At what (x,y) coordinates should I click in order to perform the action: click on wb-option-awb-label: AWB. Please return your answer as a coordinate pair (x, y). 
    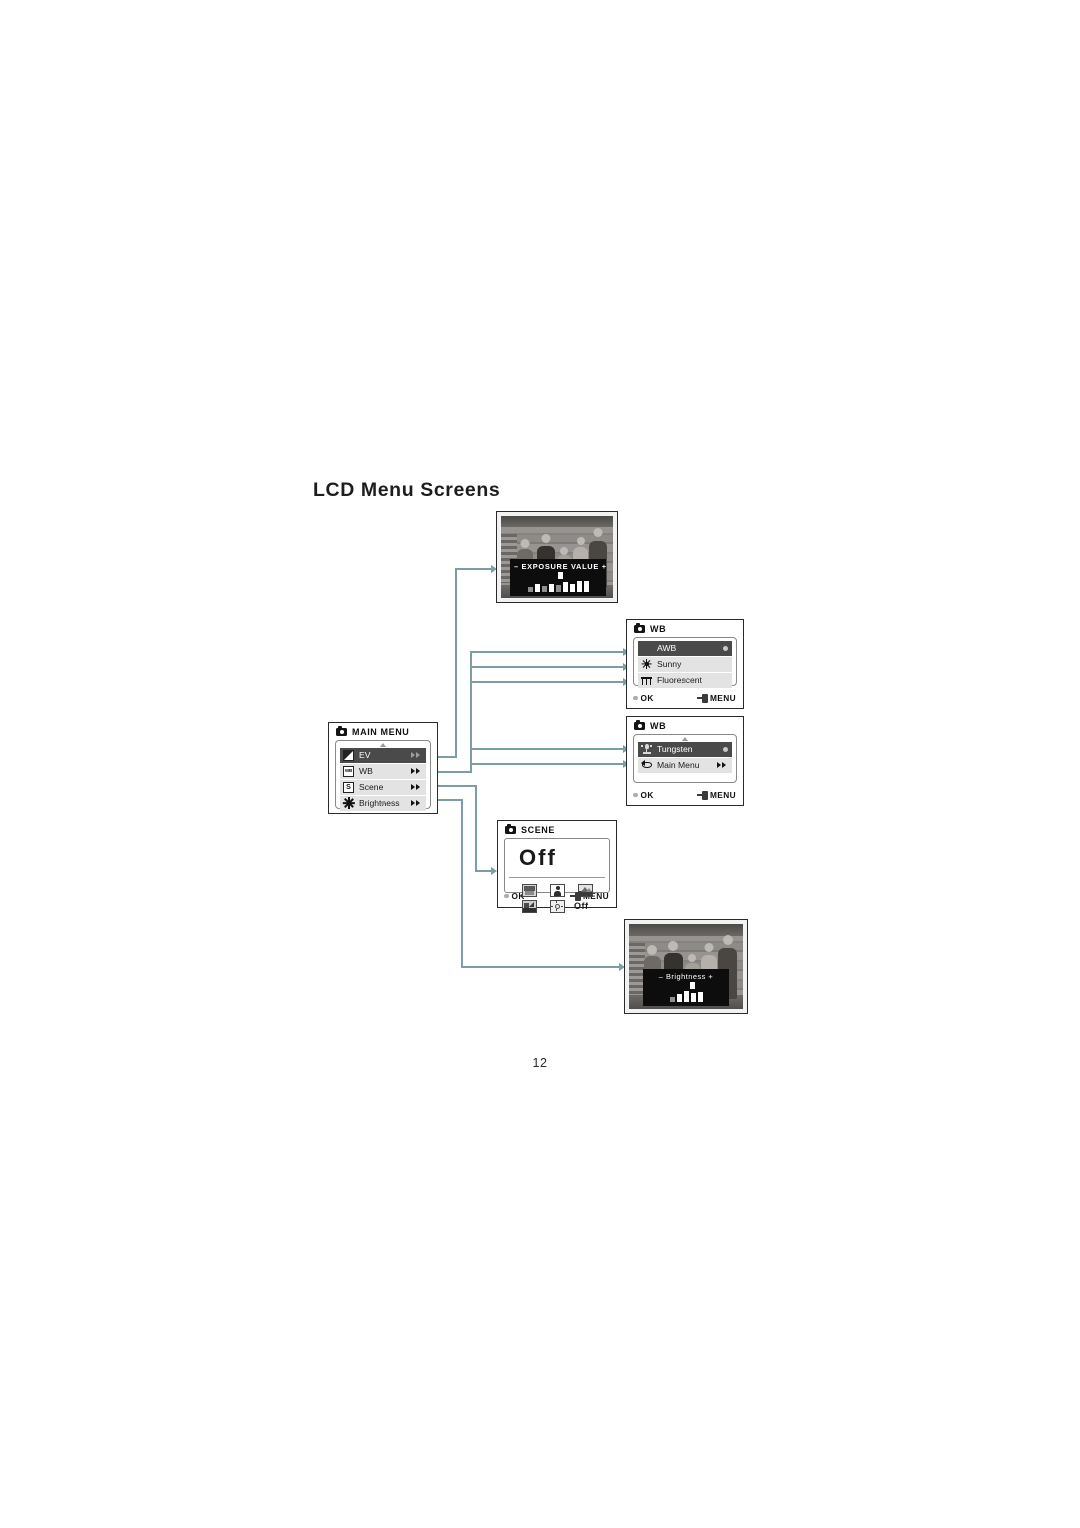
    Looking at the image, I should click on (667, 648).